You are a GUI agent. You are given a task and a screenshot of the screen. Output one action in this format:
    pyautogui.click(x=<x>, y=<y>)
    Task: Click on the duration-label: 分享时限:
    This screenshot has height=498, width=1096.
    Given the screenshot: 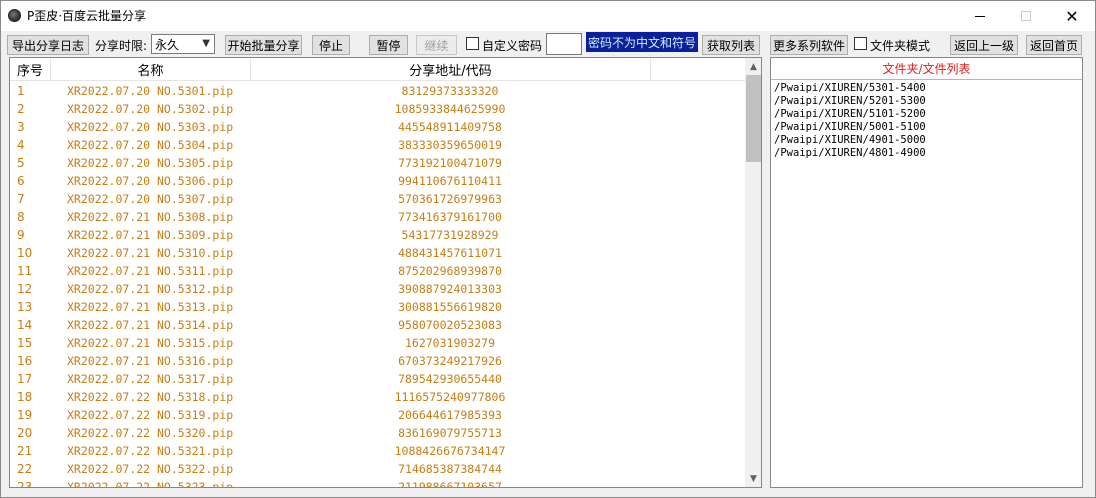 What is the action you would take?
    pyautogui.click(x=121, y=46)
    